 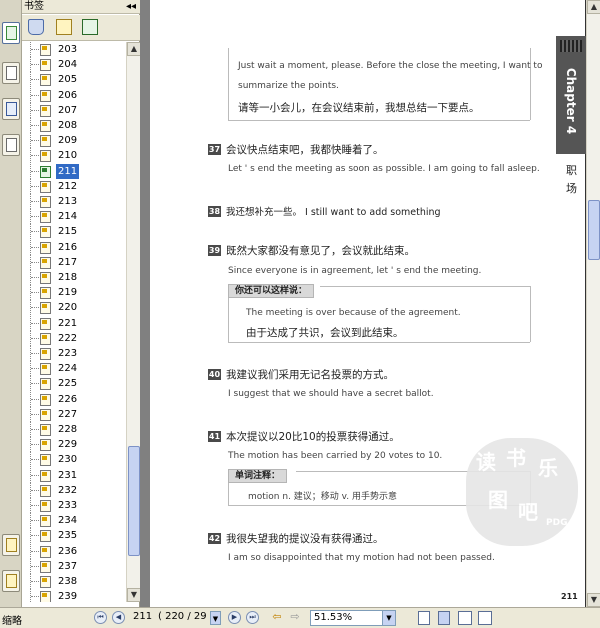 What do you see at coordinates (74, 384) in the screenshot?
I see `bookmark-item-225: 225` at bounding box center [74, 384].